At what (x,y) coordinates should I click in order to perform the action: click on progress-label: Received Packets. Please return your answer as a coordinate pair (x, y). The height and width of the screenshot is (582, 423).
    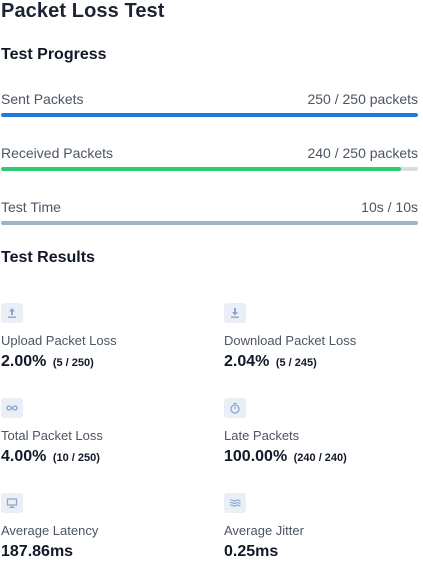
    Looking at the image, I should click on (57, 153).